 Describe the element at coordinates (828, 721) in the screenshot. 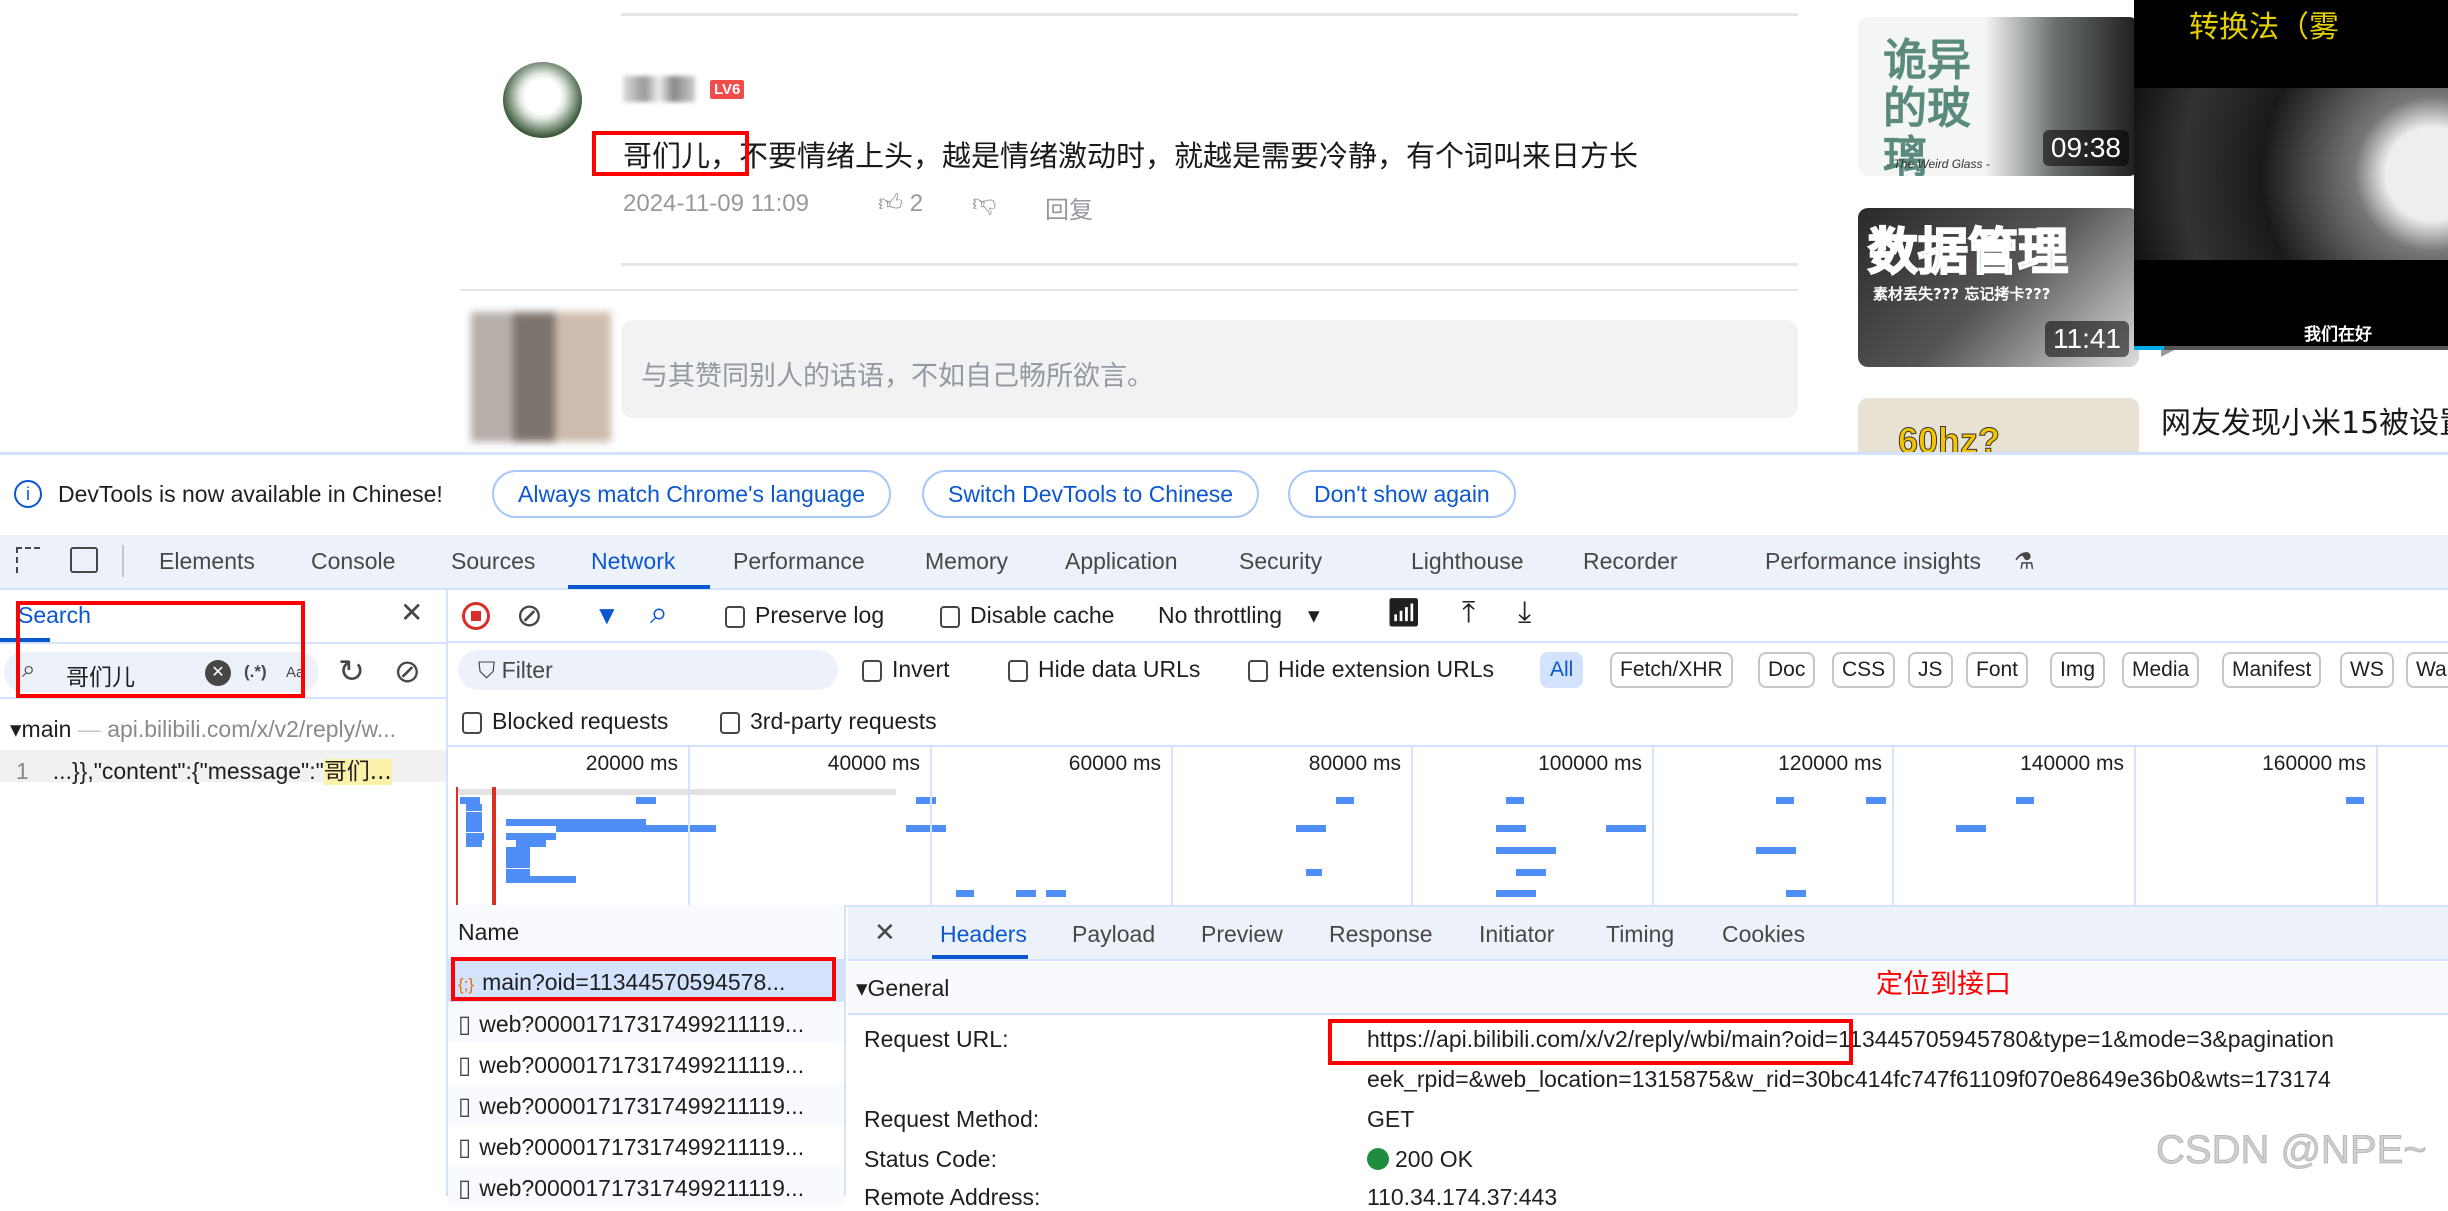

I see `third-party-checkbox: 3rd-party requests` at that location.